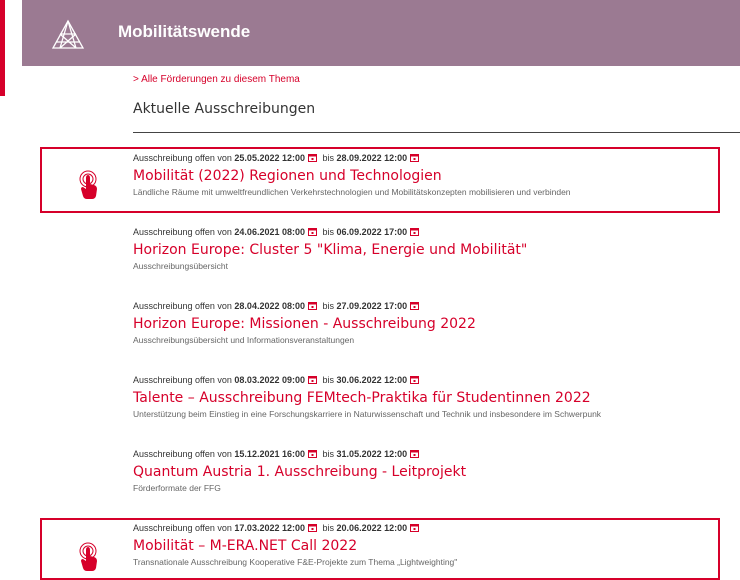 This screenshot has height=580, width=740. What do you see at coordinates (177, 488) in the screenshot?
I see `call-subtitle: Förderformate der FFG` at bounding box center [177, 488].